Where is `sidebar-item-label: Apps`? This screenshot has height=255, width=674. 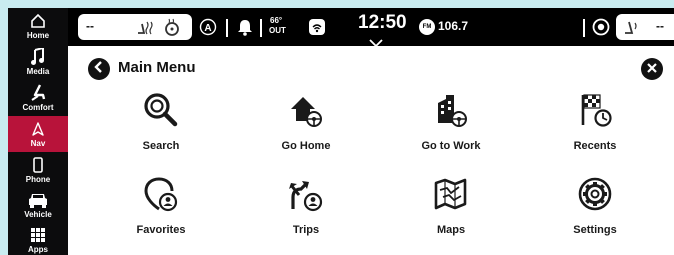
sidebar-item-label: Apps is located at coordinates (38, 249).